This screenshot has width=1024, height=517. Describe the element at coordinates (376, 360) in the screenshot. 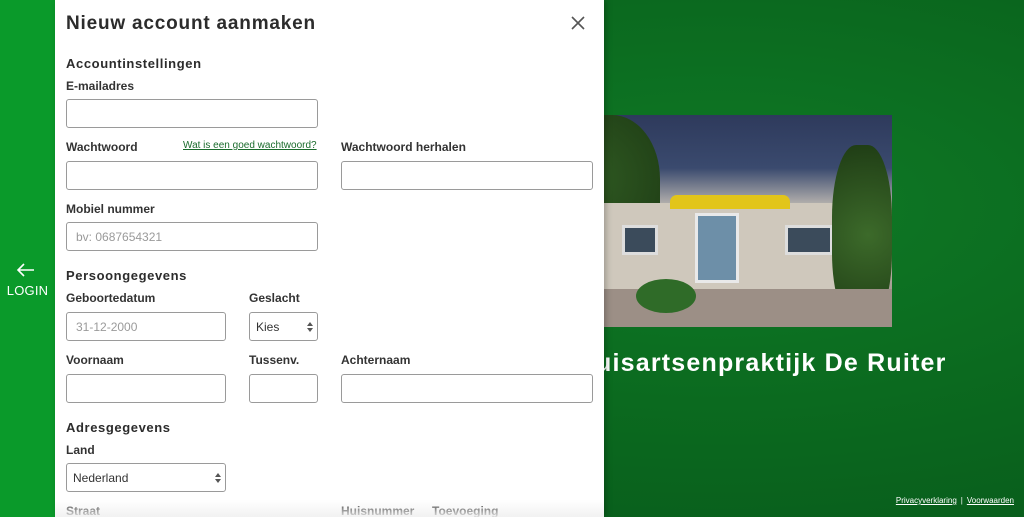

I see `lastname-label: Achternaam` at that location.